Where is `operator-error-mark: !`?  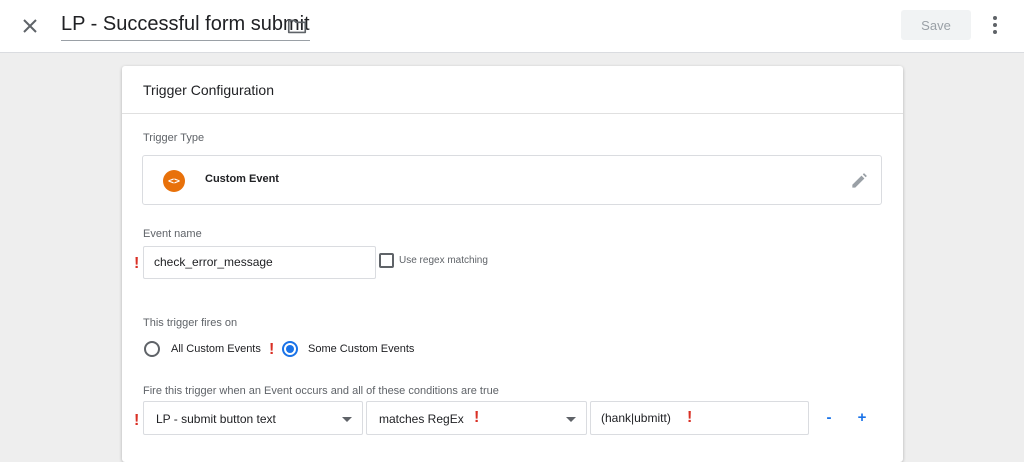
operator-error-mark: ! is located at coordinates (477, 417).